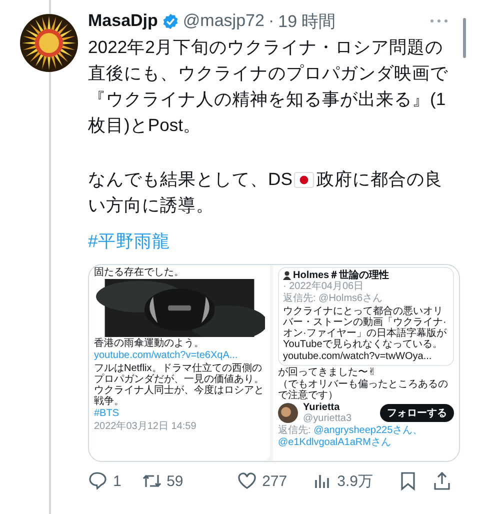  What do you see at coordinates (98, 481) in the screenshot?
I see `reply-icon` at bounding box center [98, 481].